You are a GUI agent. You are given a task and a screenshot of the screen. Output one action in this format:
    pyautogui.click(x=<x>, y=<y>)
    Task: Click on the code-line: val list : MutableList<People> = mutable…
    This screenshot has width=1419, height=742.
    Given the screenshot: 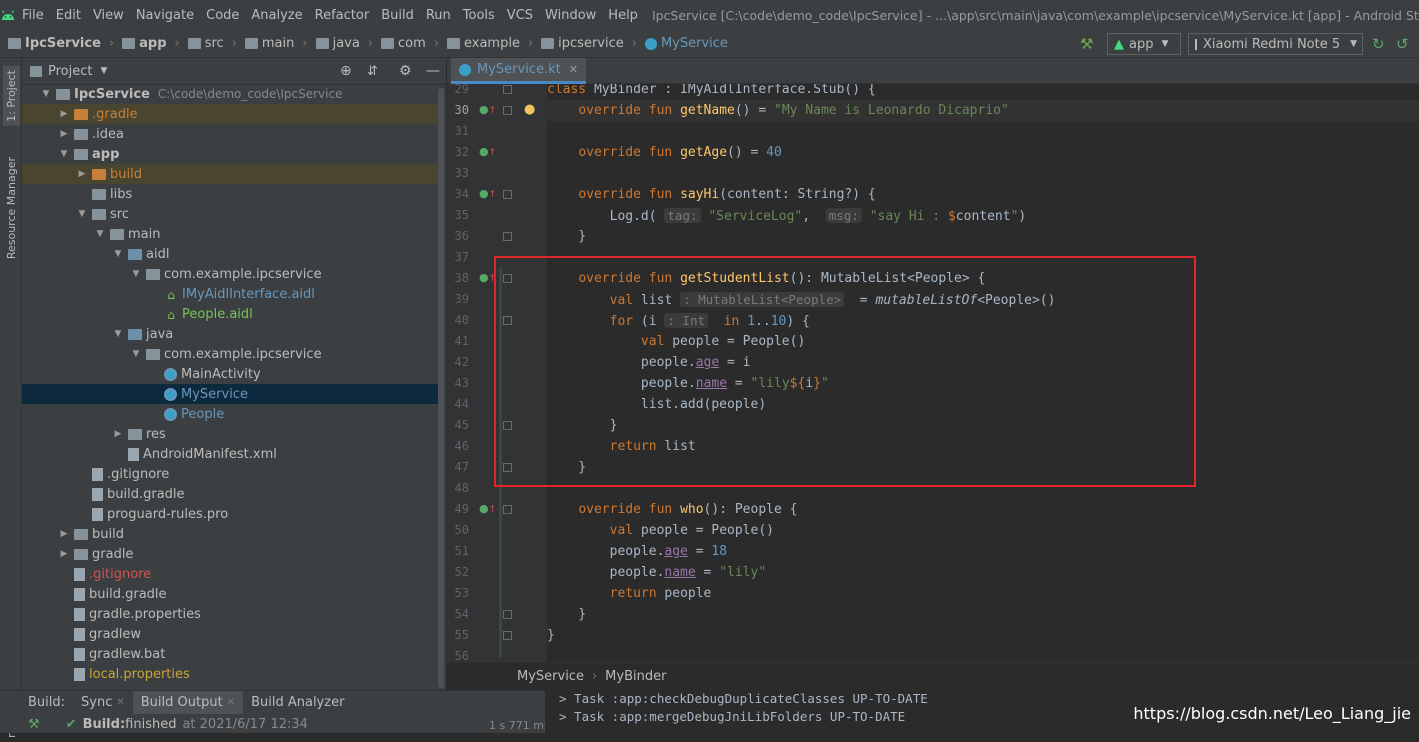 What is the action you would take?
    pyautogui.click(x=983, y=299)
    